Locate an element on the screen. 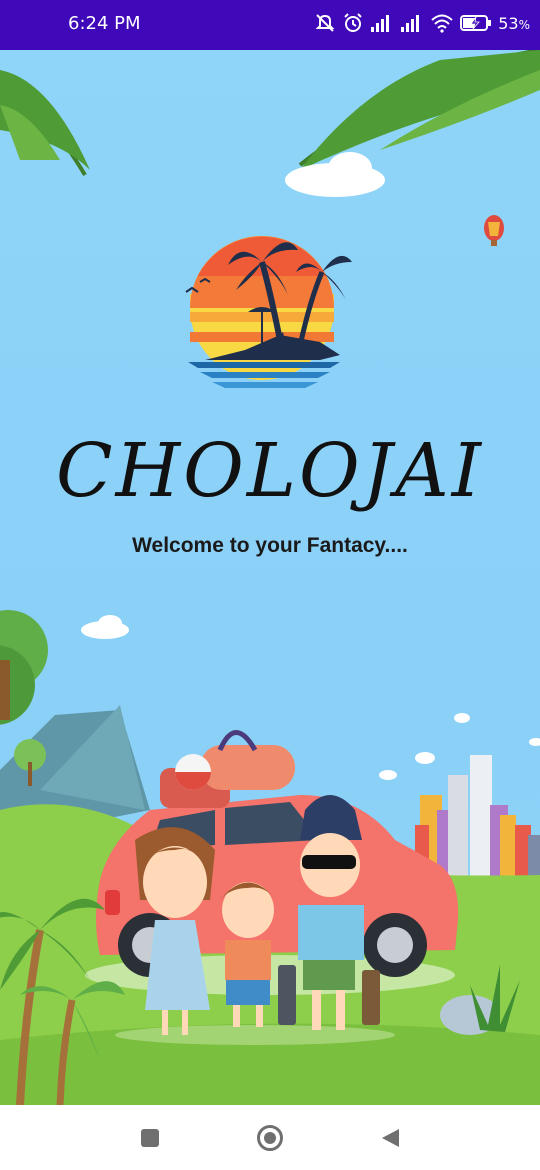  navigation-bar is located at coordinates (270, 1137).